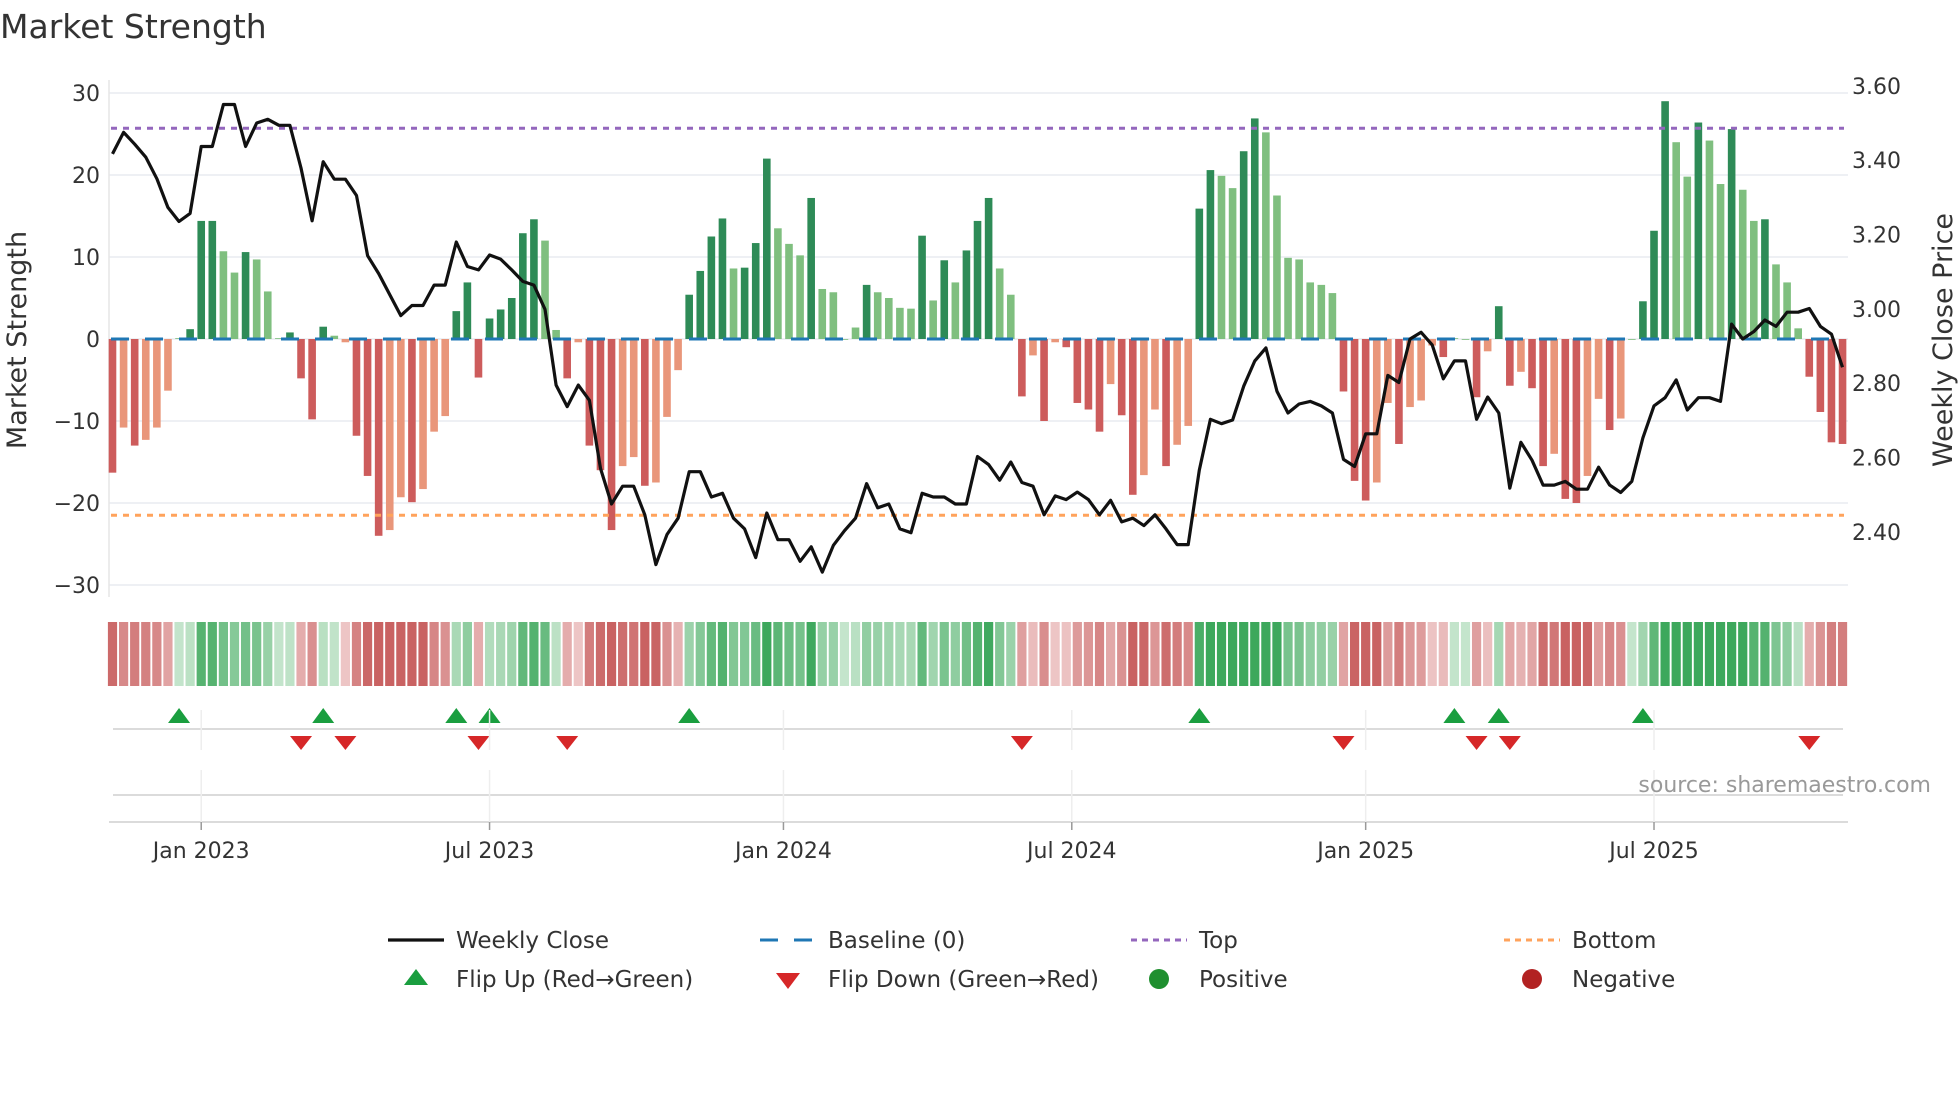 This screenshot has height=1102, width=1960. Describe the element at coordinates (1876, 533) in the screenshot. I see `y2-tick-label: 2.40` at that location.